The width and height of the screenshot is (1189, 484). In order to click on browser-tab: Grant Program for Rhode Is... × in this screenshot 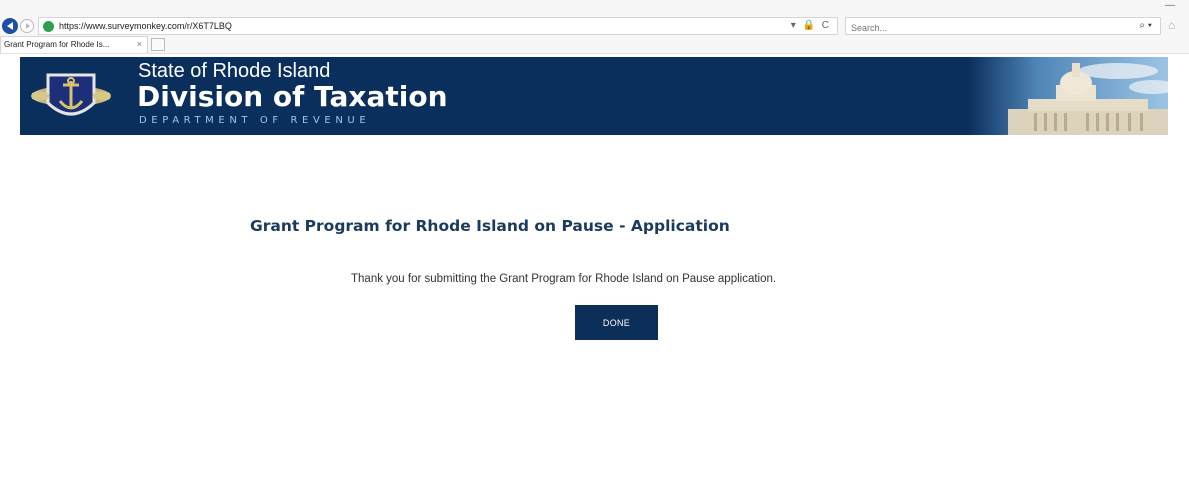, I will do `click(74, 44)`.